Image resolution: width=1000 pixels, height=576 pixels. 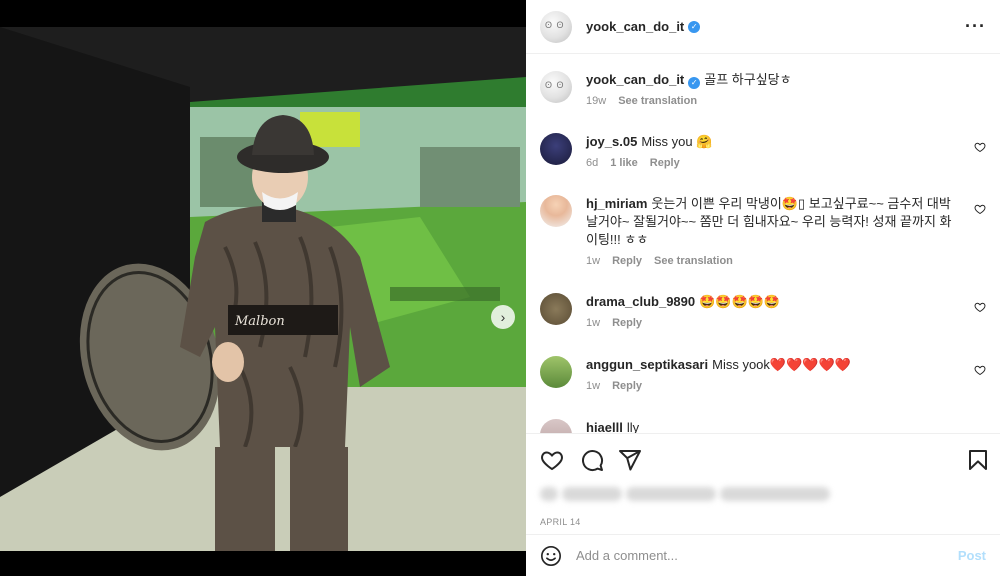 What do you see at coordinates (640, 301) in the screenshot?
I see `comment-username: drama_club_9890` at bounding box center [640, 301].